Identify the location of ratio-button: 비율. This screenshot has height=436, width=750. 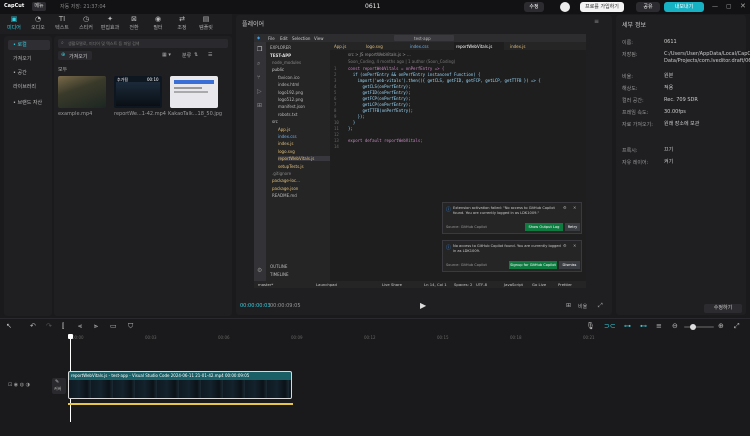
(582, 306).